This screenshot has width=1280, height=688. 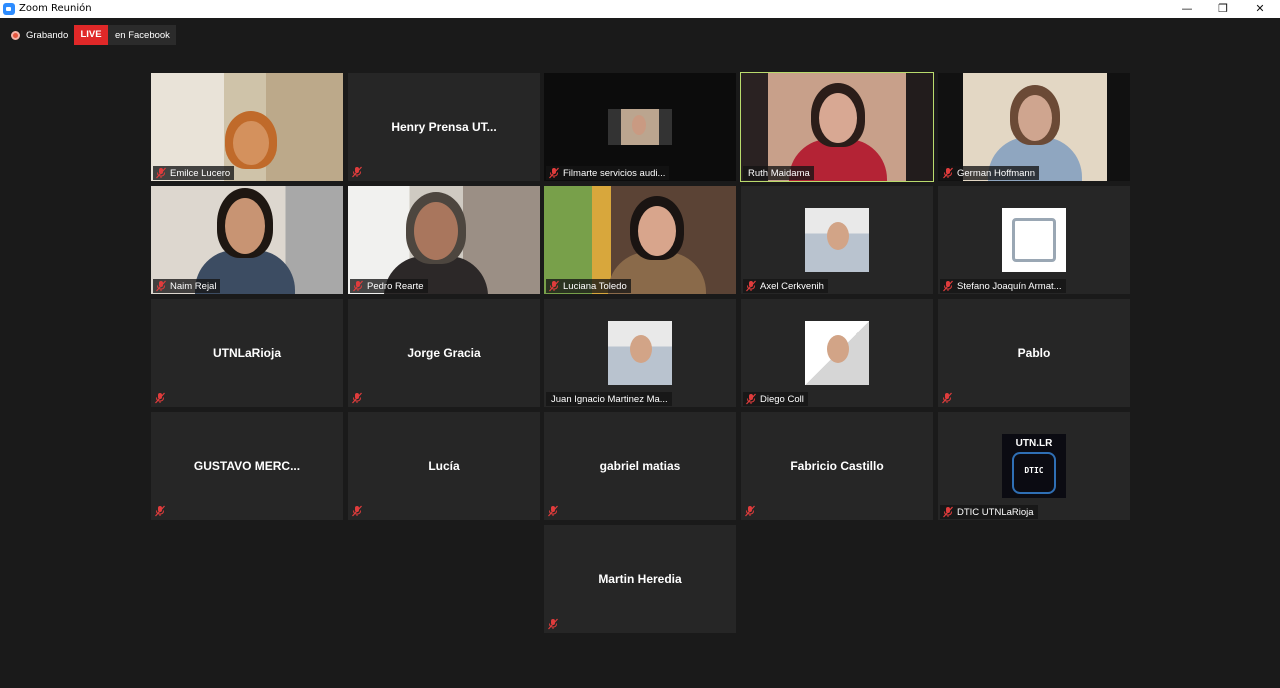 I want to click on participant-name-label: DTIC UTNLaRioja, so click(x=995, y=512).